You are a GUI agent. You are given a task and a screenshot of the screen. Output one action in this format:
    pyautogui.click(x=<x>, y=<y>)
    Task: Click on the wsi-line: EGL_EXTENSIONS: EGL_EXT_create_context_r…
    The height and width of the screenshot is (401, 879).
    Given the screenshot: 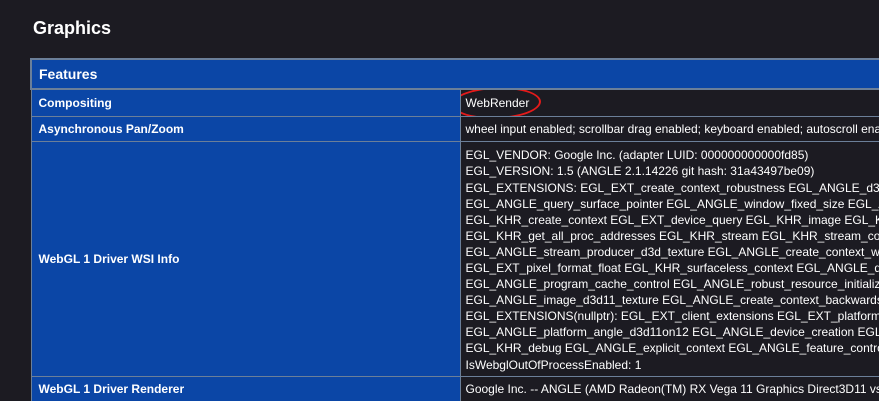 What is the action you would take?
    pyautogui.click(x=672, y=187)
    